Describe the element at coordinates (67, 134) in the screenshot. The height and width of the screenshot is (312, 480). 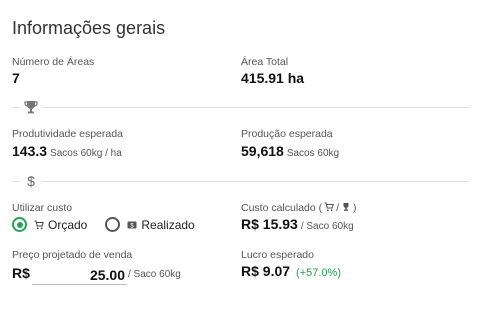
I see `produtividade-label: Produtividade esperada` at that location.